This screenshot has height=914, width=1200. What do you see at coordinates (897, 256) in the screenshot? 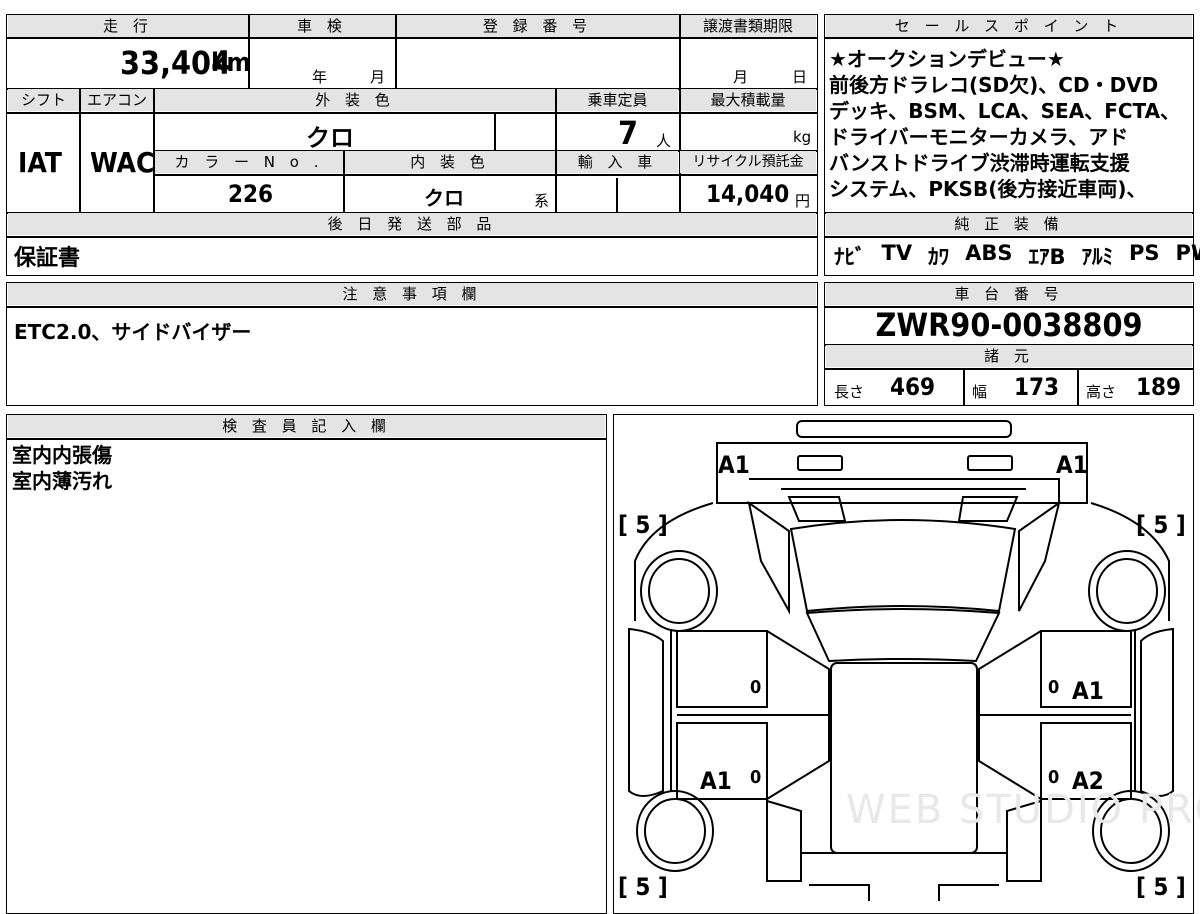
I see `equipment-item: TV` at bounding box center [897, 256].